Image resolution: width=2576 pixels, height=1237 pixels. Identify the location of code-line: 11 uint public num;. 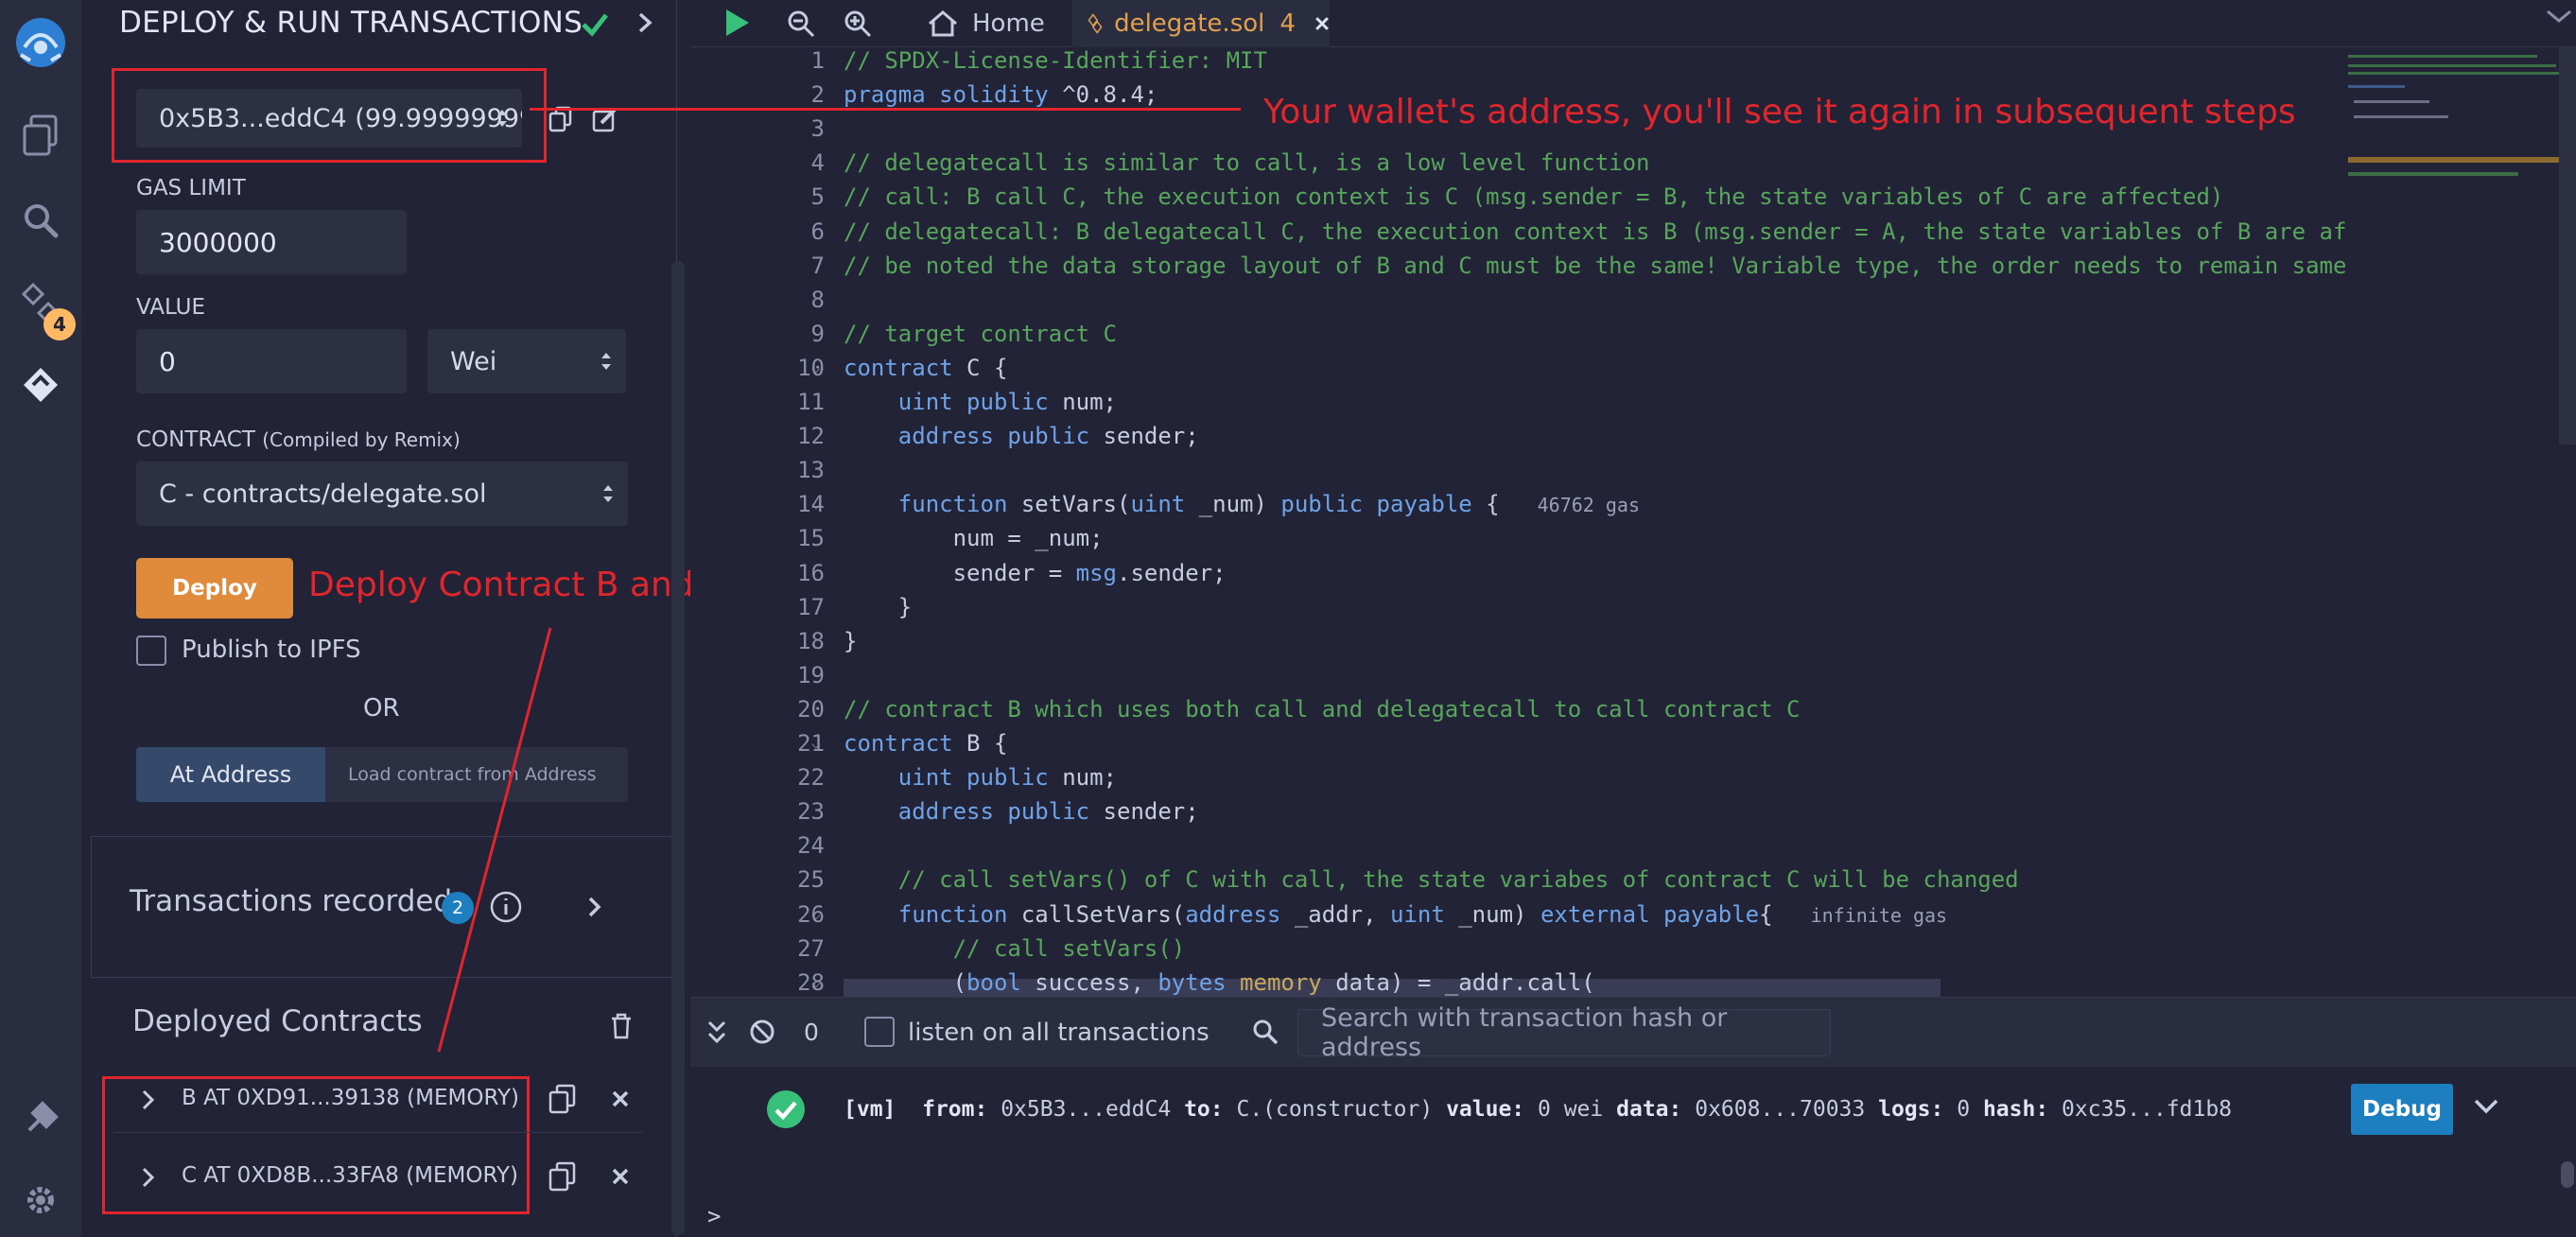
(1633, 402).